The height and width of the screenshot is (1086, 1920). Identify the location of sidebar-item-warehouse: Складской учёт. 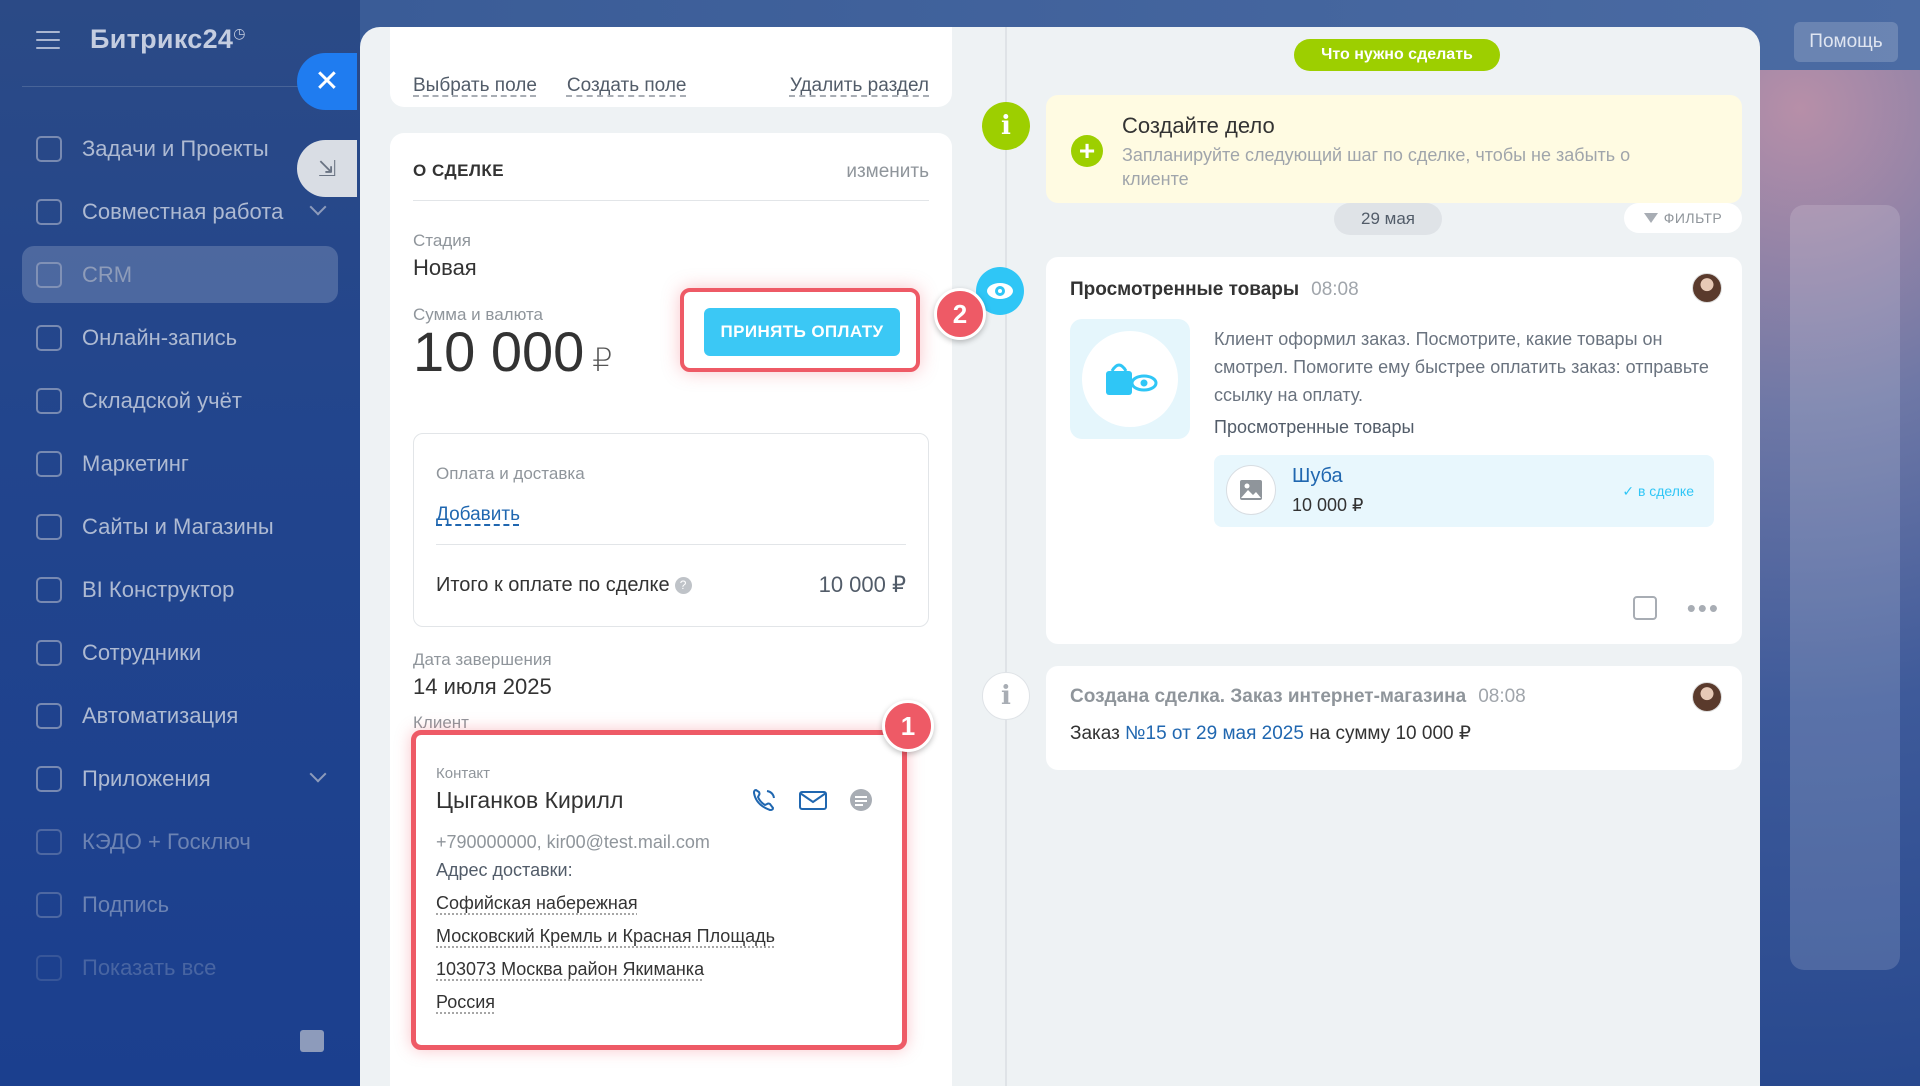
(180, 400).